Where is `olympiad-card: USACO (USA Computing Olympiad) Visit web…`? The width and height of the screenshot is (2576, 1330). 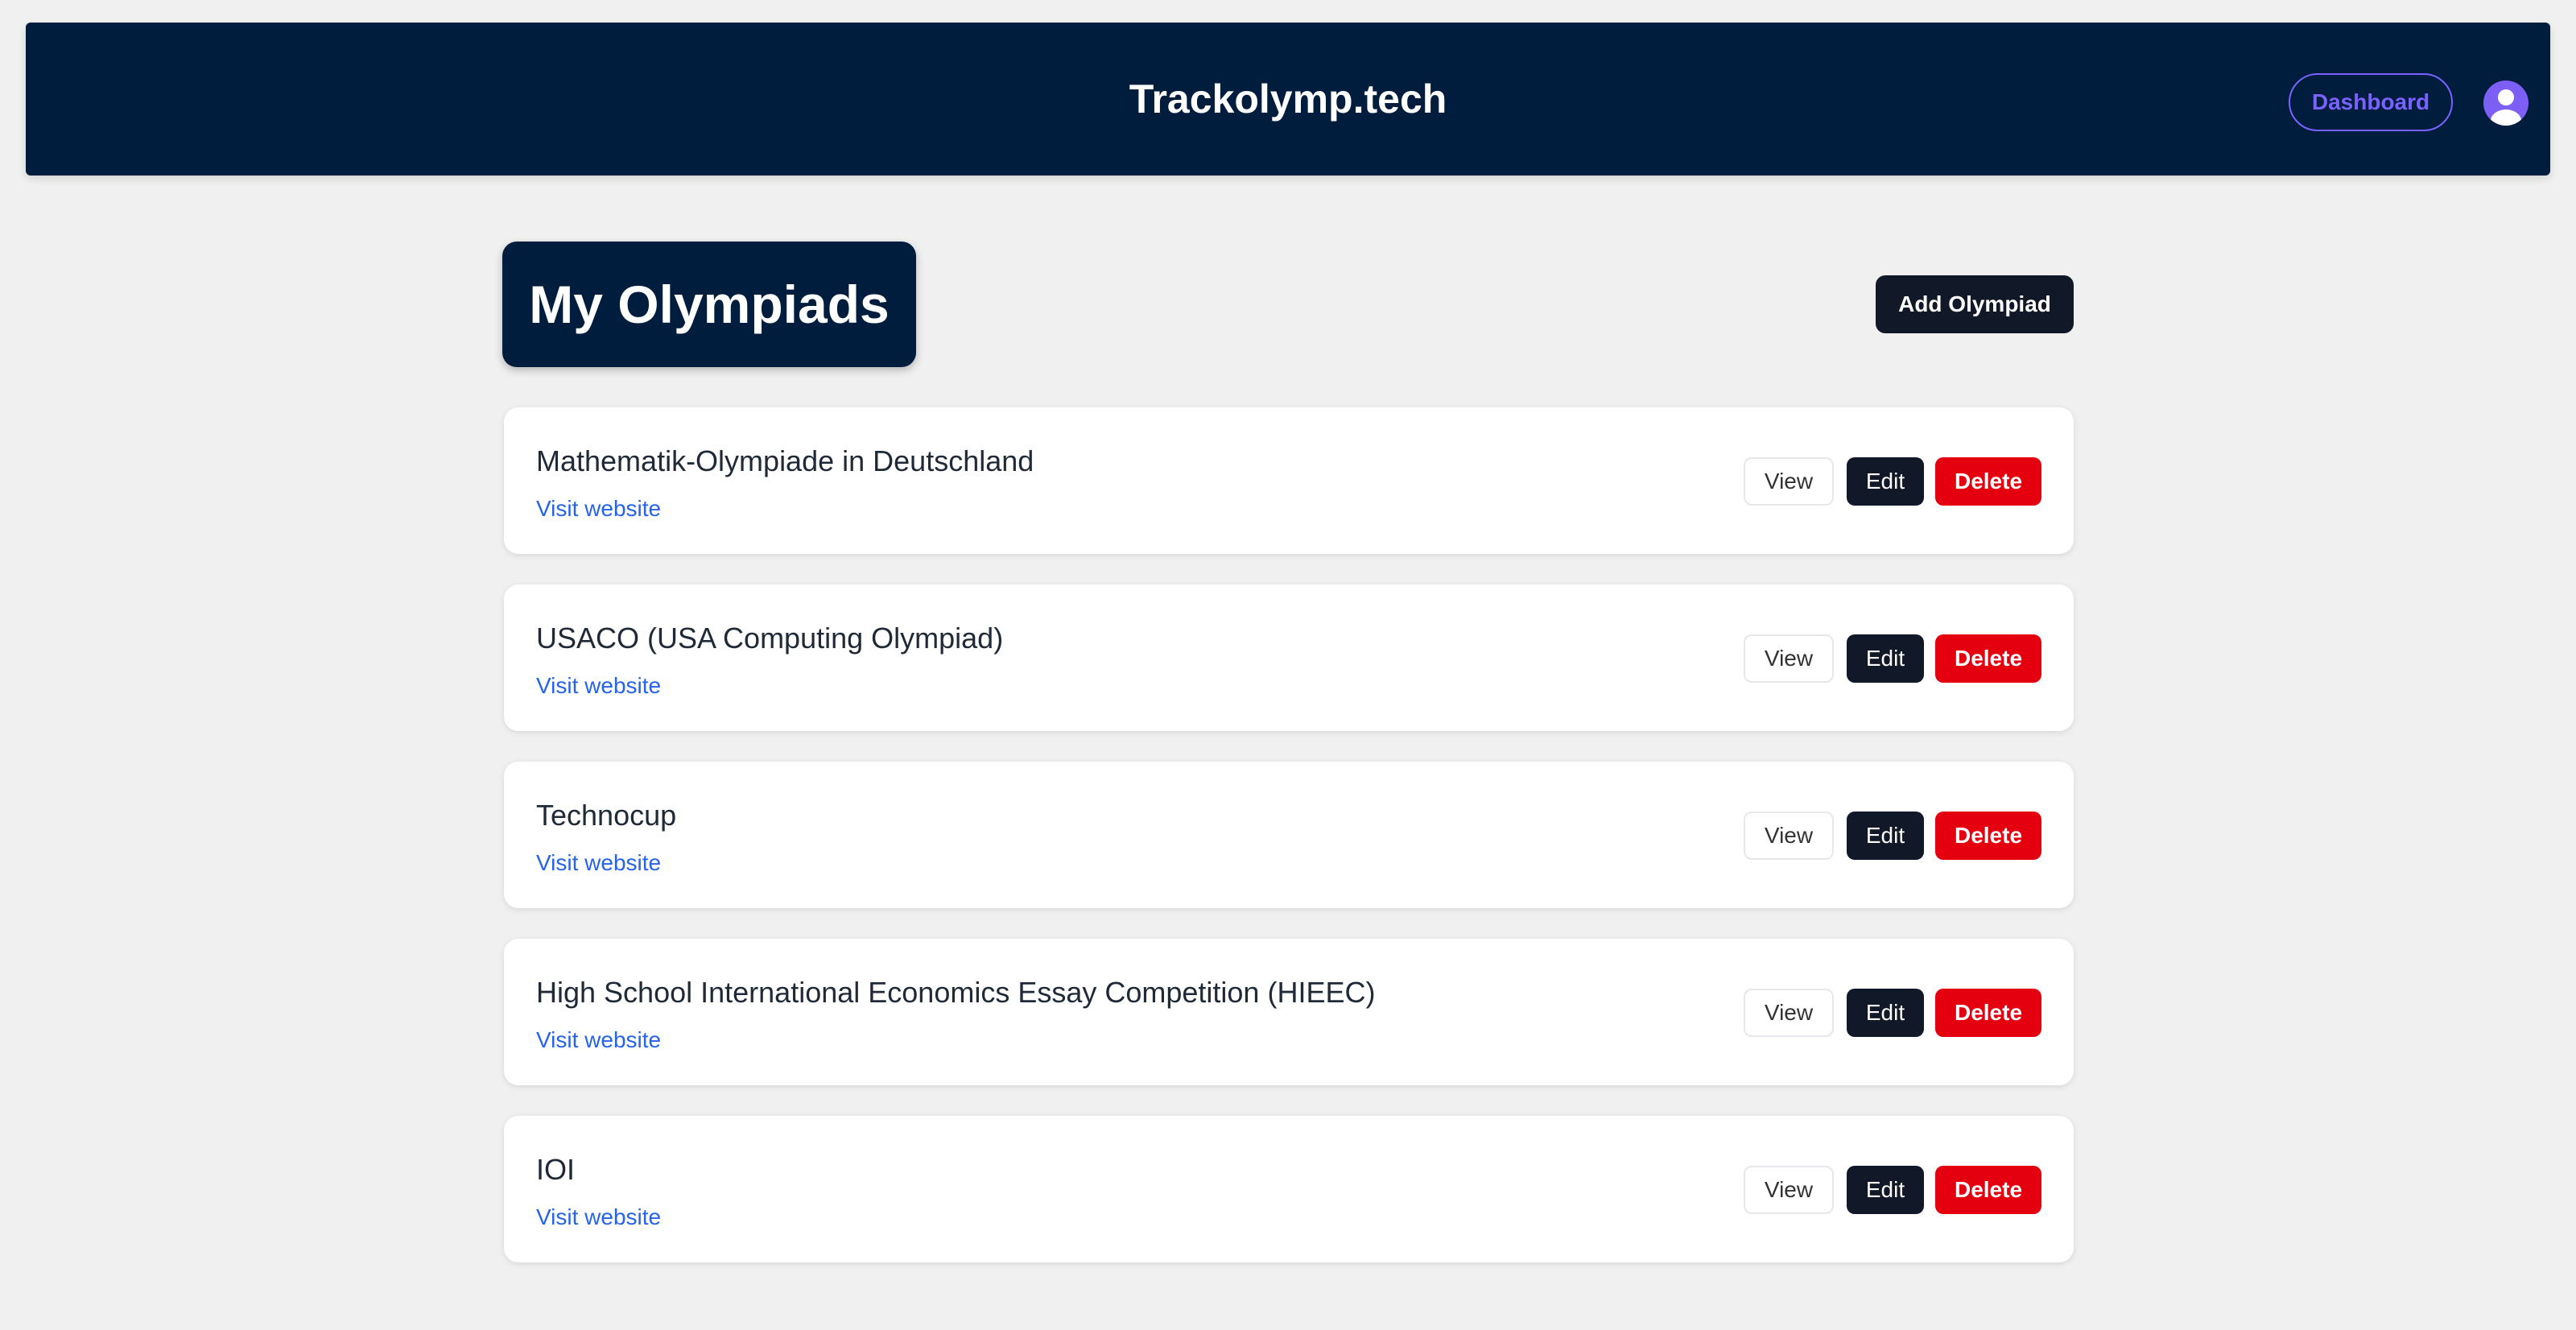 olympiad-card: USACO (USA Computing Olympiad) Visit web… is located at coordinates (1289, 657).